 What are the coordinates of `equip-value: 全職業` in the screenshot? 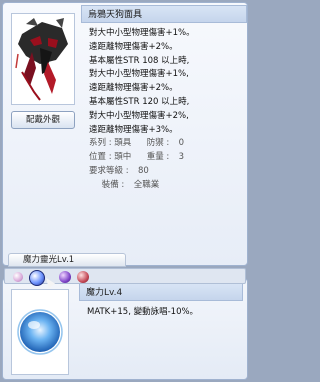 It's located at (146, 184).